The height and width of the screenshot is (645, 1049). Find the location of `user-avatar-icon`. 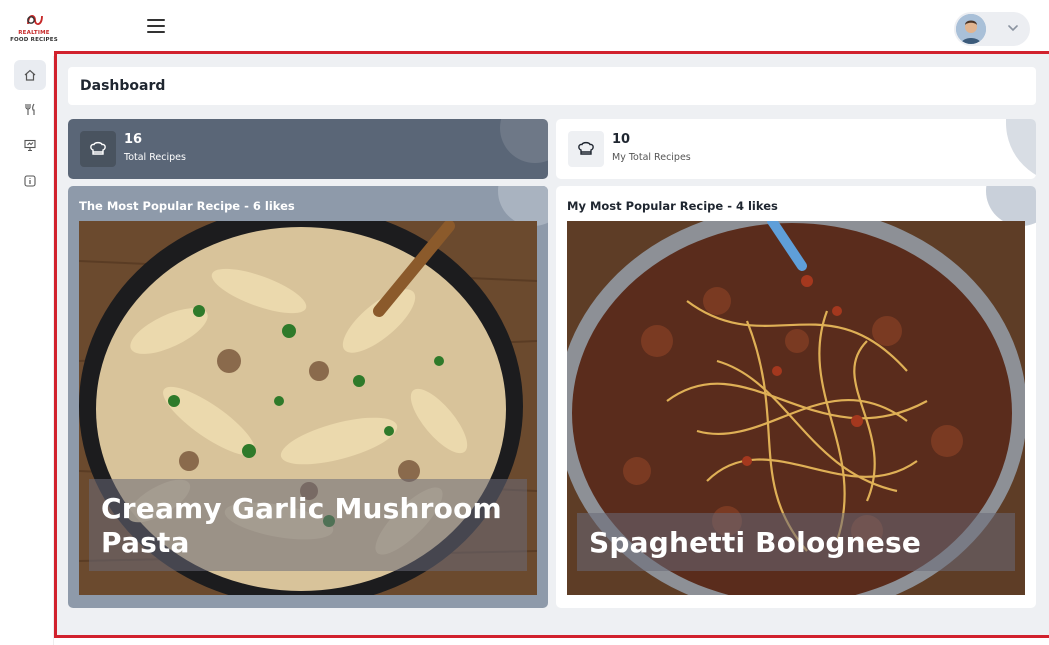

user-avatar-icon is located at coordinates (971, 29).